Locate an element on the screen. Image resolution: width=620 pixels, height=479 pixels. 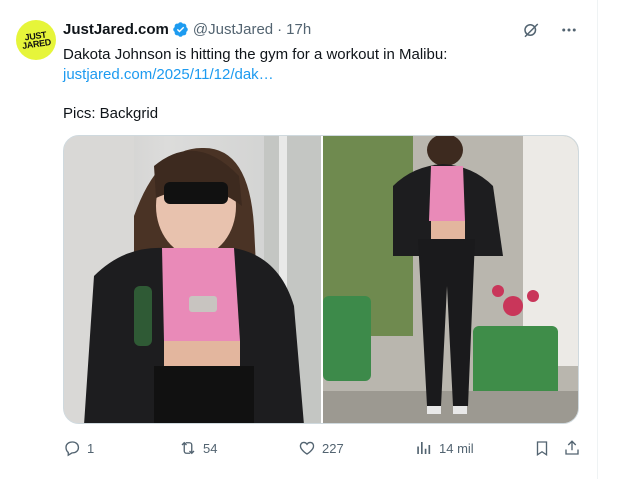
avatar-logo-text: JUST JARED is located at coordinates (36, 40).